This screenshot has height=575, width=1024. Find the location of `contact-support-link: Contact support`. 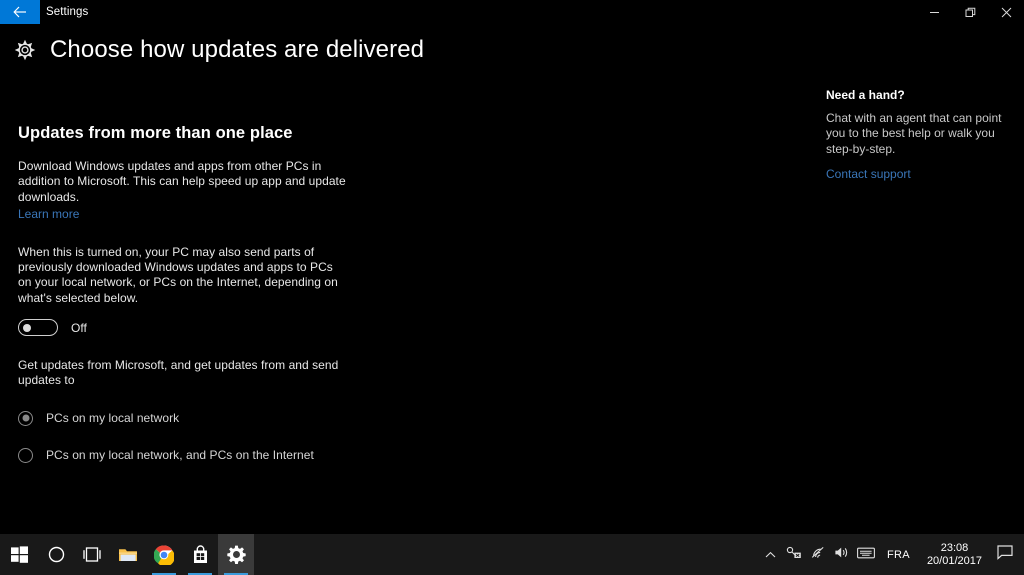

contact-support-link: Contact support is located at coordinates (868, 174).